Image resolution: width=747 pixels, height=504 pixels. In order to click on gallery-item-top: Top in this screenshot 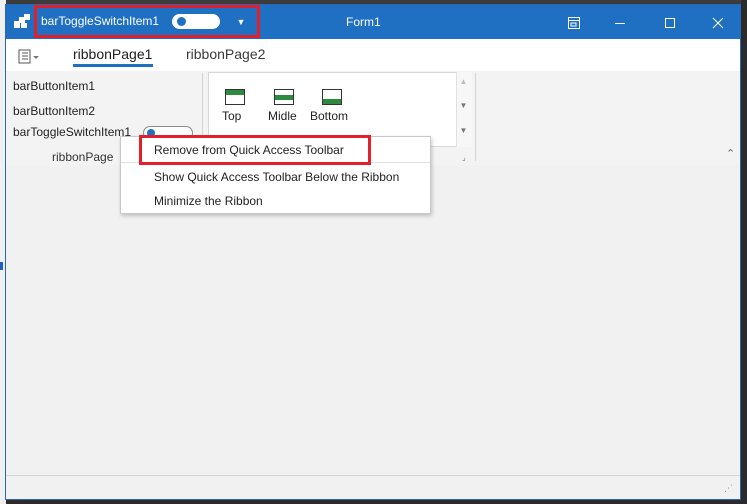, I will do `click(231, 116)`.